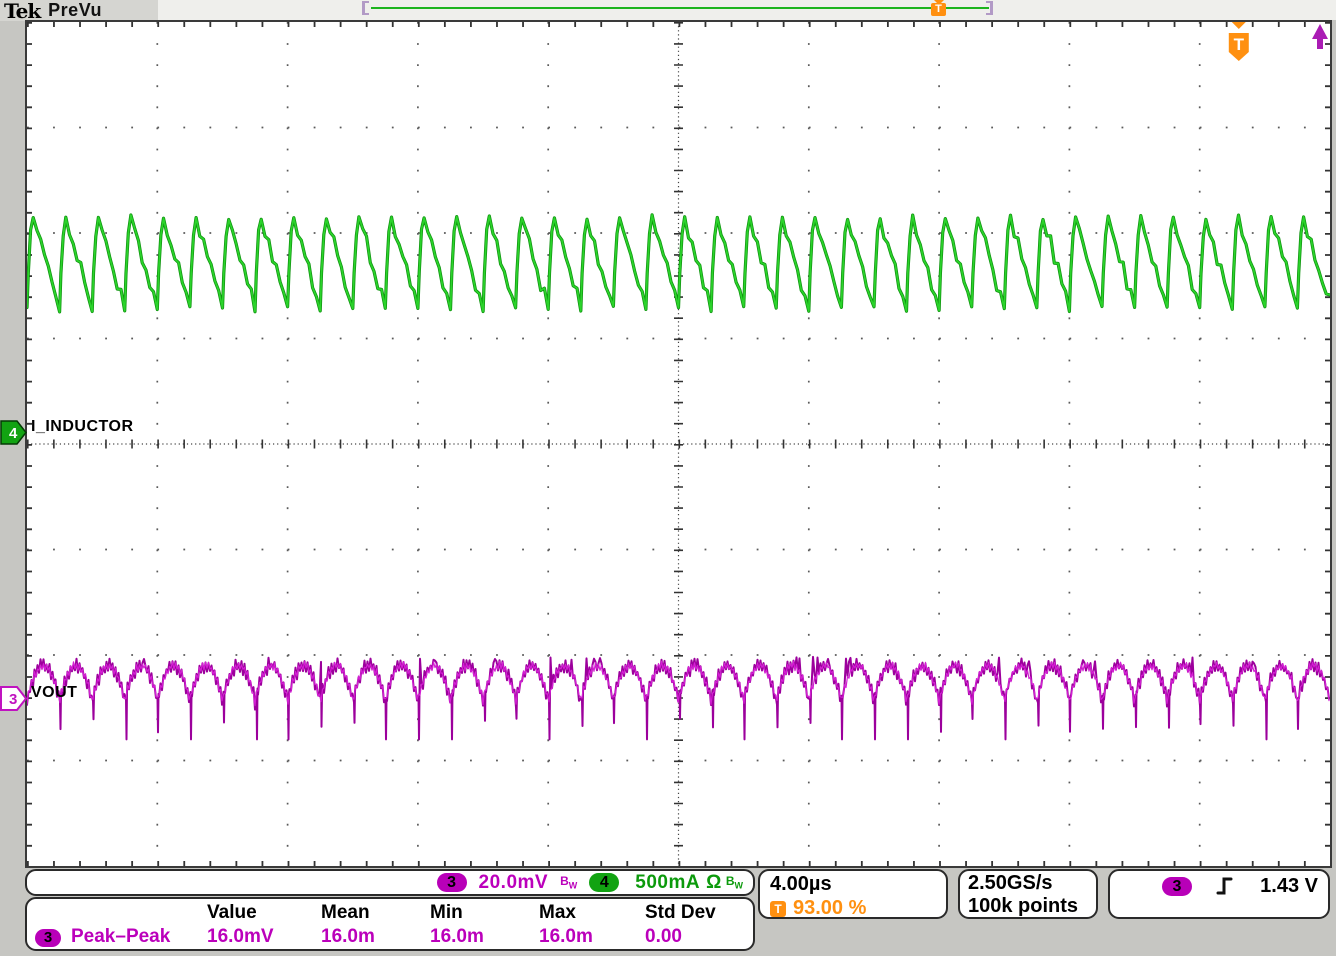 This screenshot has width=1336, height=956. Describe the element at coordinates (1238, 25) in the screenshot. I see `trigger-time-triangle-icon` at that location.